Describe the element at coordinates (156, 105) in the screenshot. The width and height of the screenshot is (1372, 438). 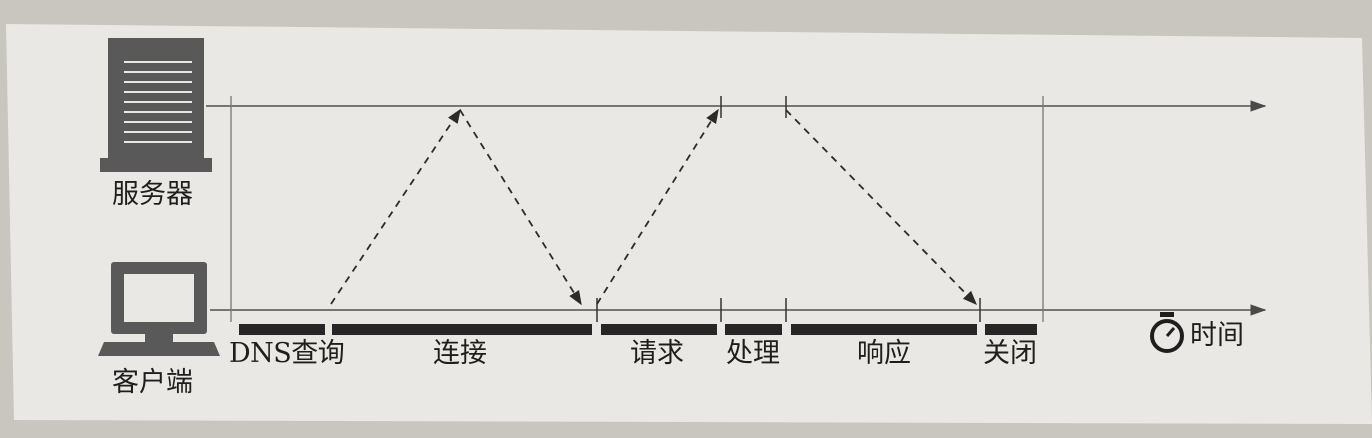
I see `server-icon` at that location.